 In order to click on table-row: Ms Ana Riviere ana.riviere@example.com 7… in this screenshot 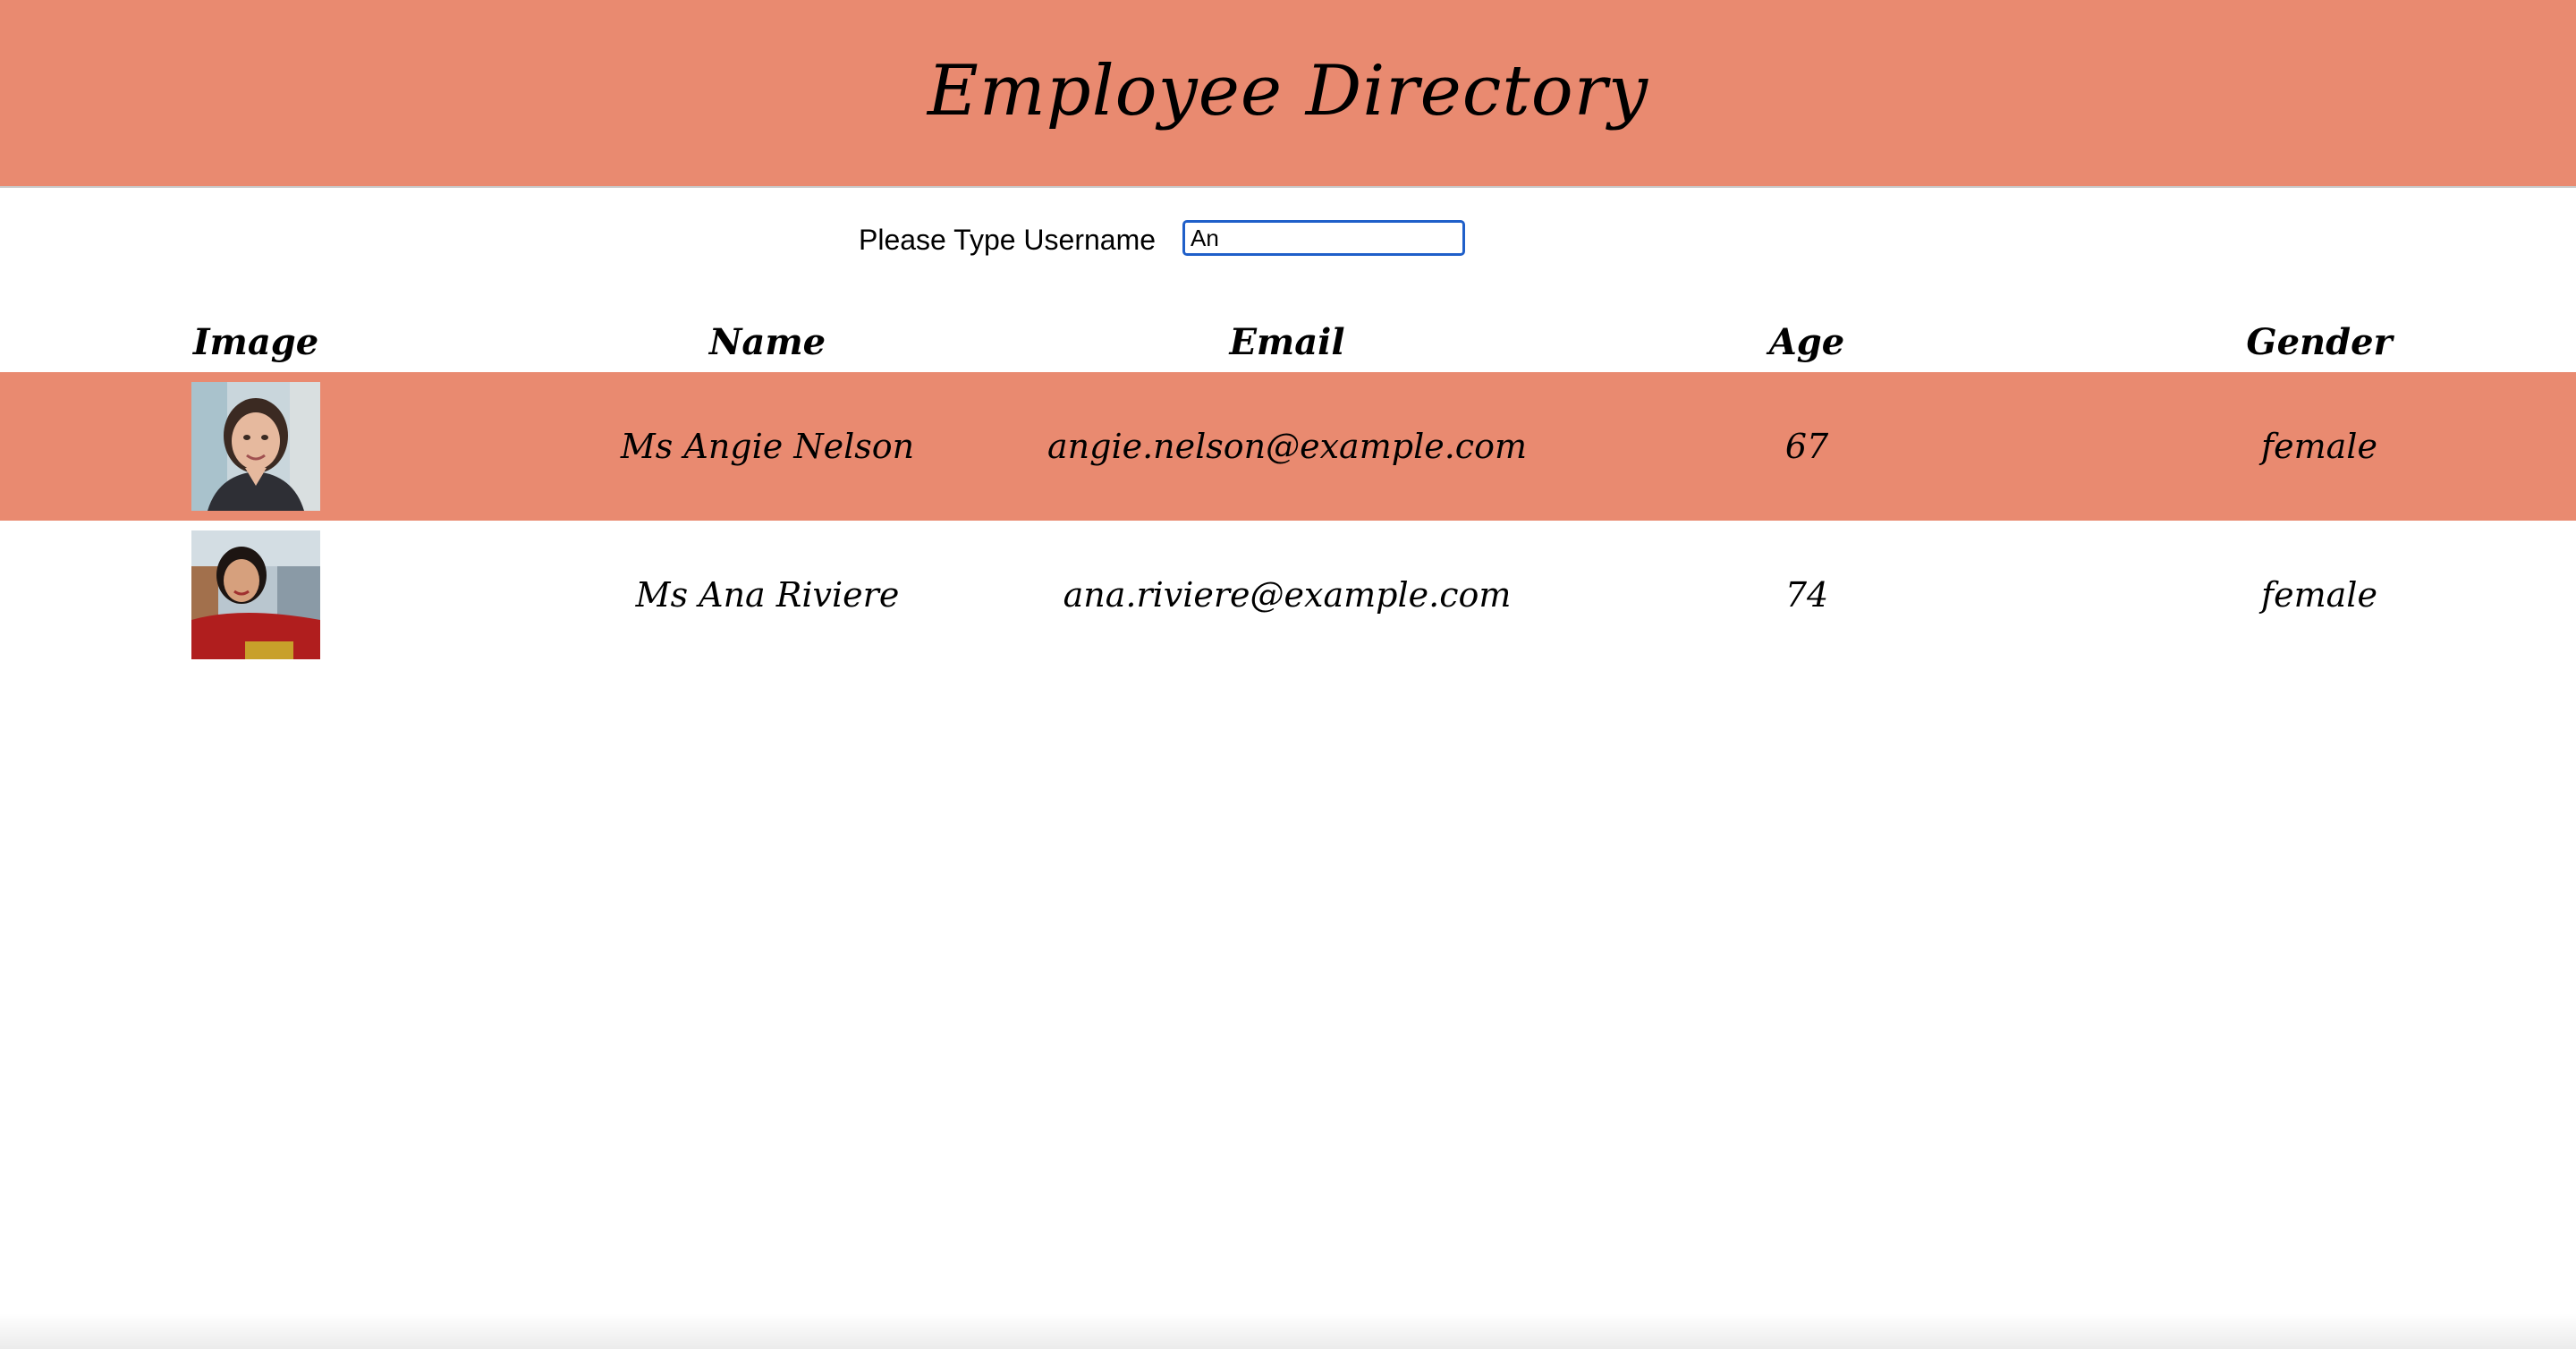, I will do `click(1288, 595)`.